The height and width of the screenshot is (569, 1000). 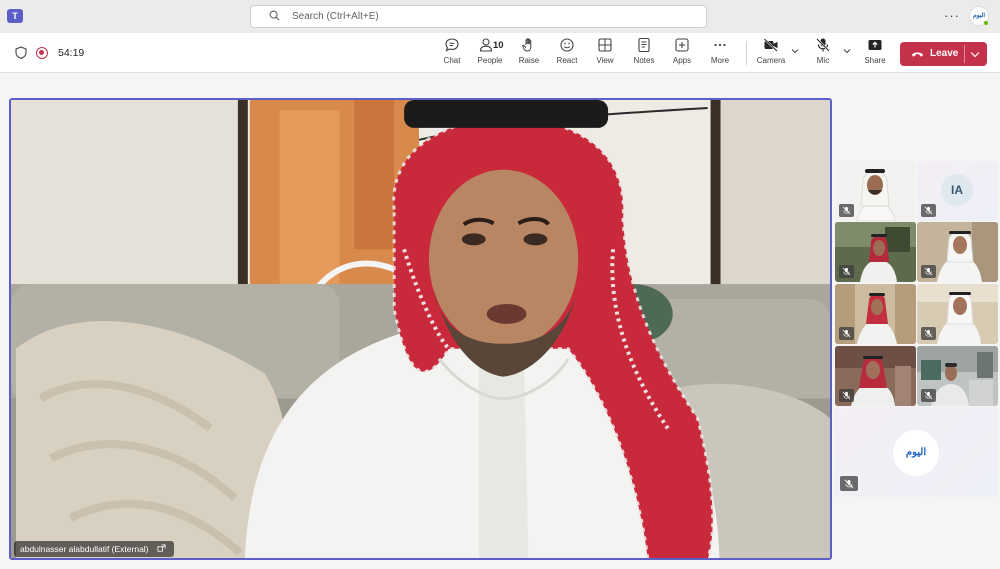 What do you see at coordinates (771, 54) in the screenshot?
I see `camera-button: Camera` at bounding box center [771, 54].